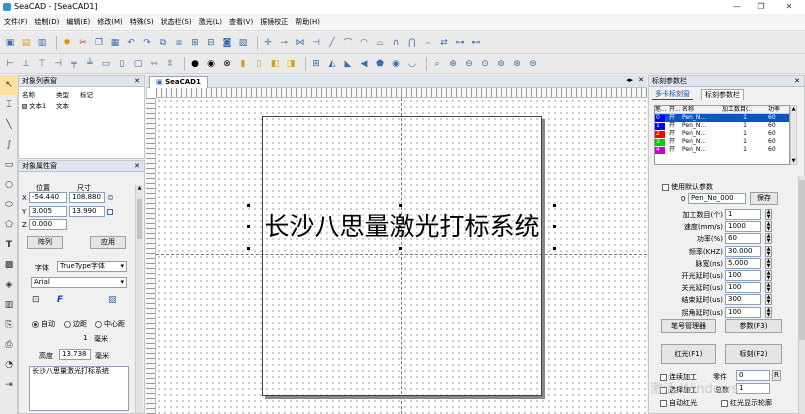  What do you see at coordinates (211, 64) in the screenshot?
I see `stop-icon: ◉` at bounding box center [211, 64].